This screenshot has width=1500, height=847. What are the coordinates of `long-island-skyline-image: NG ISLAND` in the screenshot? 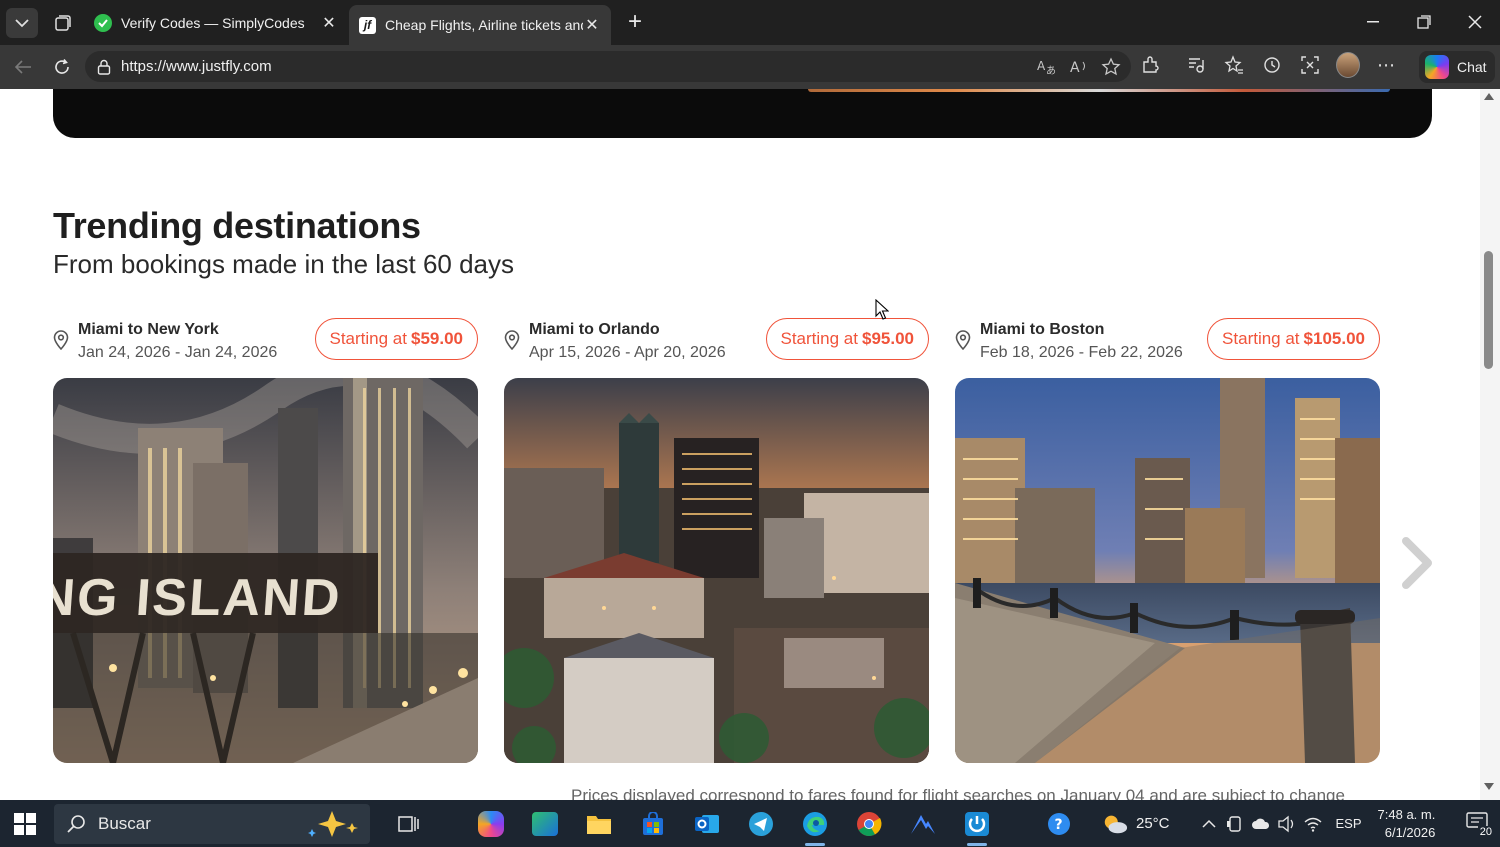 It's located at (265, 570).